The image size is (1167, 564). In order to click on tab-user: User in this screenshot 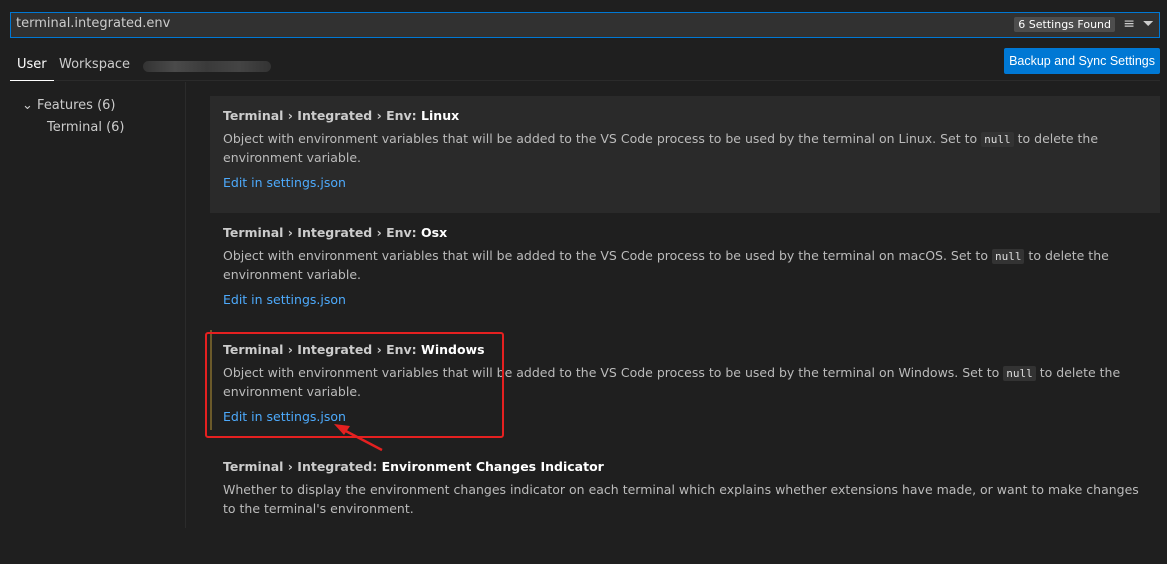, I will do `click(32, 69)`.